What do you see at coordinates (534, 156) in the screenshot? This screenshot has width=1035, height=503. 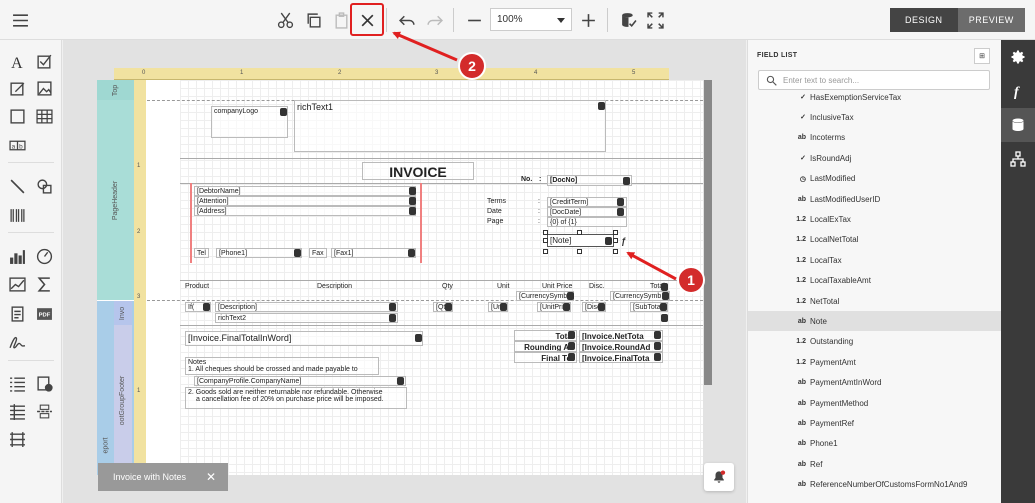 I see `annotation-layer` at bounding box center [534, 156].